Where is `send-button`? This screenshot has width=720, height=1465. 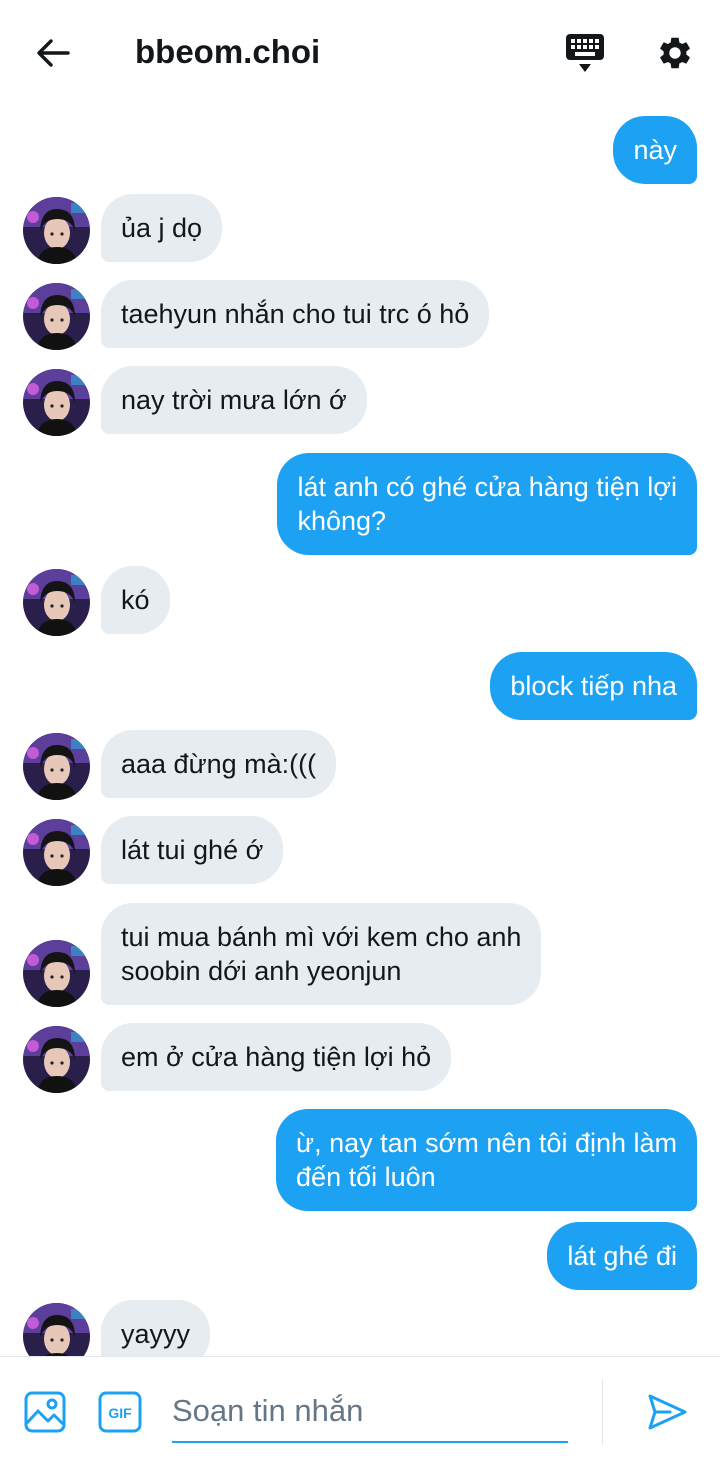
send-button is located at coordinates (667, 1412).